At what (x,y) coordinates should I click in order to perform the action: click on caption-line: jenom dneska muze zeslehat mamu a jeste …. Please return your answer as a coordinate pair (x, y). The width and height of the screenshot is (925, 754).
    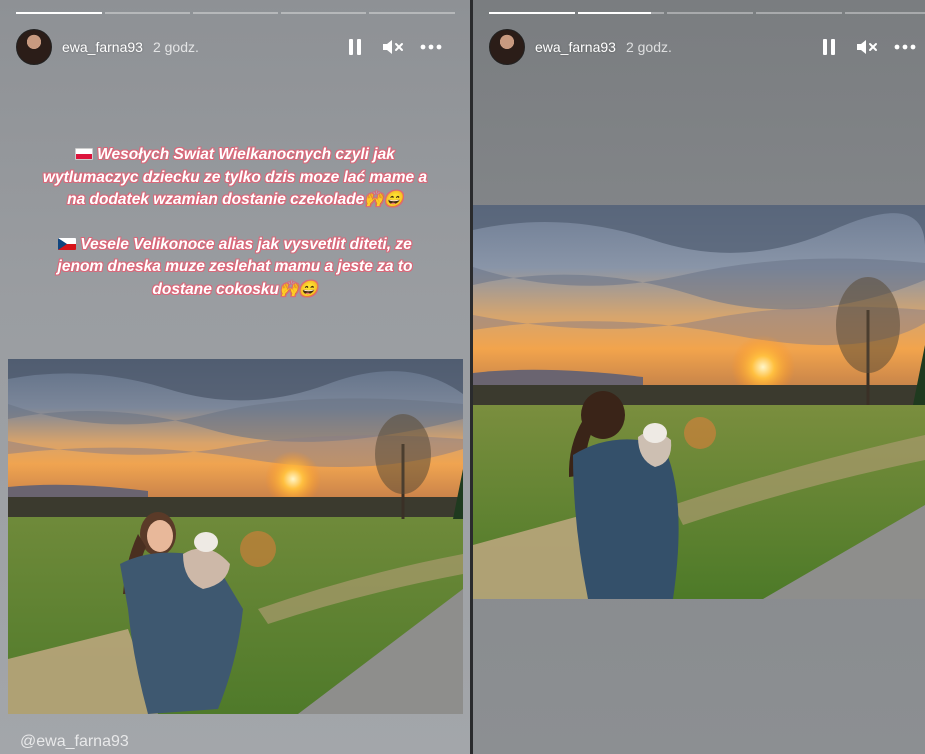
    Looking at the image, I should click on (235, 266).